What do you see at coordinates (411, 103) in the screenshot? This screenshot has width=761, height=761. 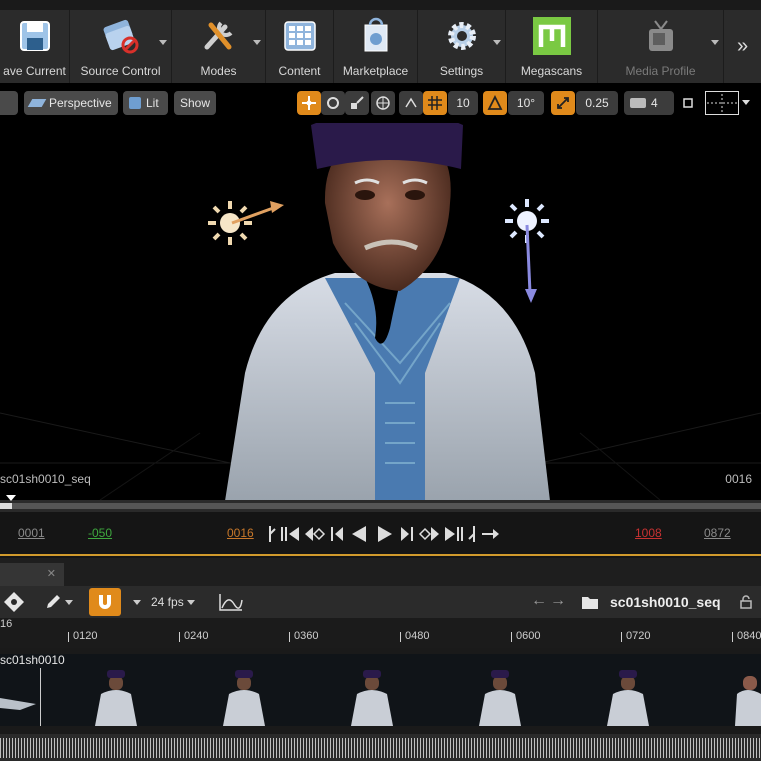 I see `surface-snap-icon` at bounding box center [411, 103].